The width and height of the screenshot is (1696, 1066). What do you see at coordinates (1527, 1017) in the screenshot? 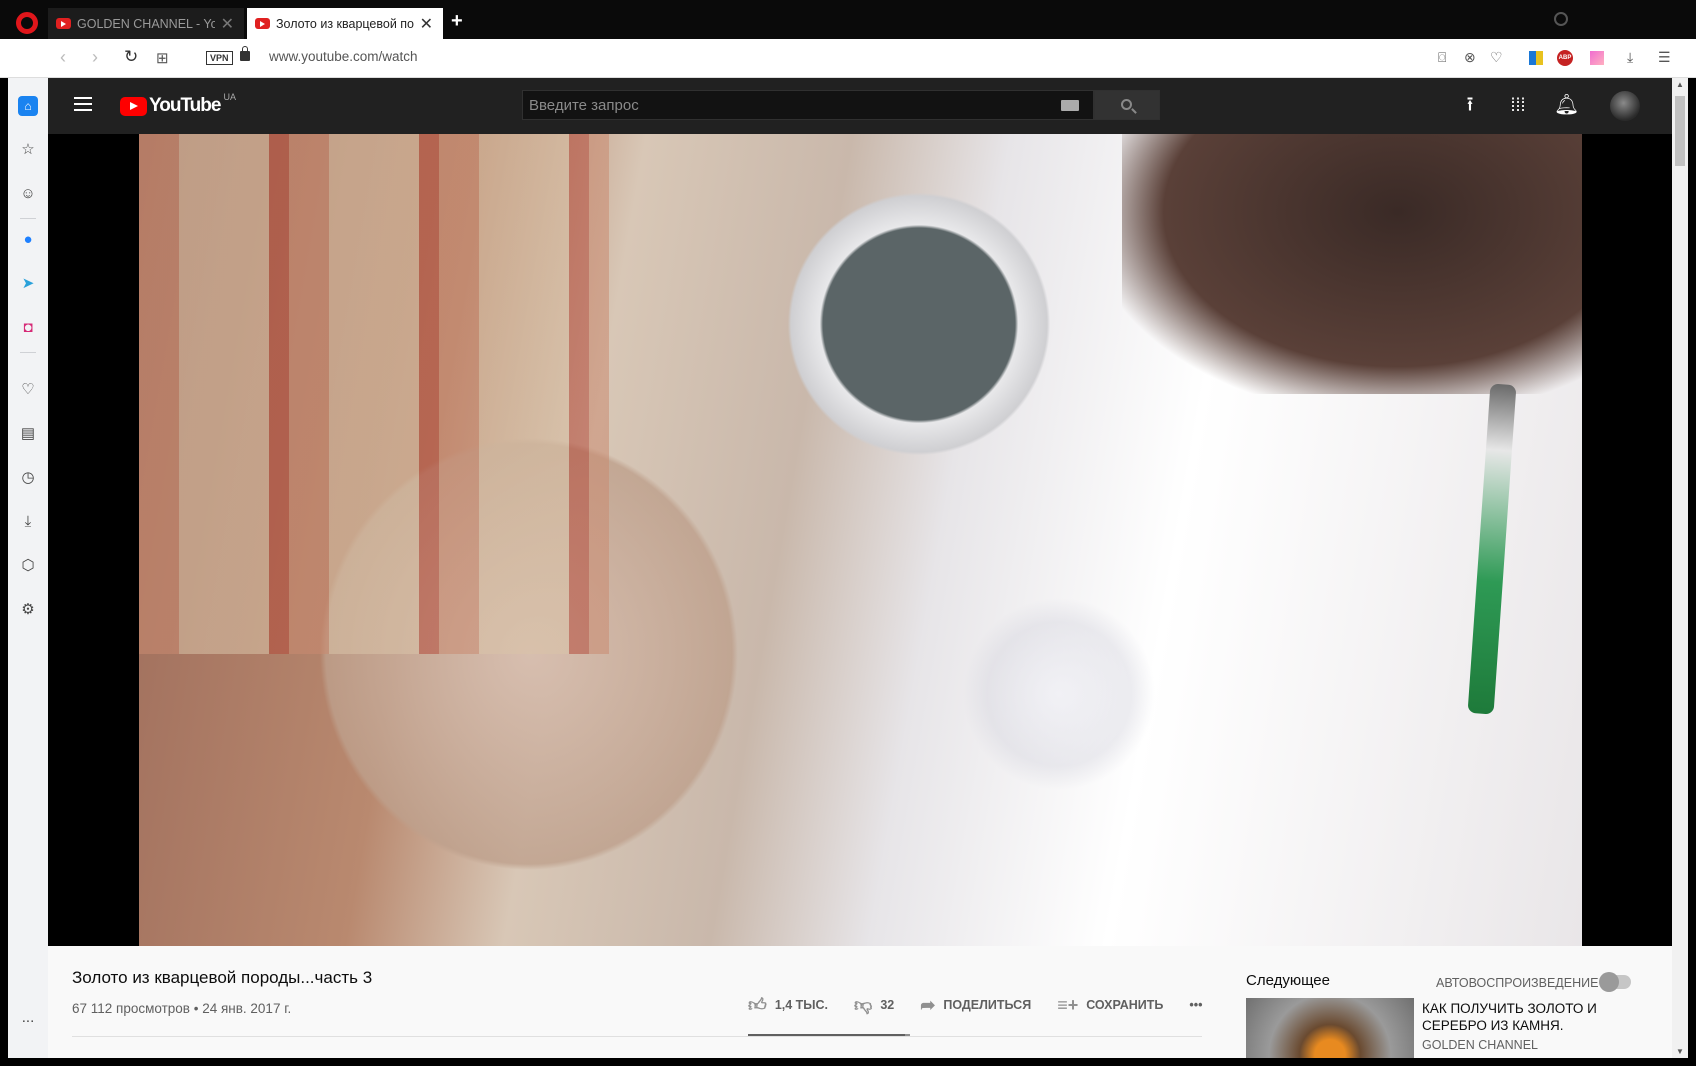
I see `up-next-title: КАК ПОЛУЧИТЬ ЗОЛОТО И СЕРЕБРО ИЗ КАМНЯ.` at bounding box center [1527, 1017].